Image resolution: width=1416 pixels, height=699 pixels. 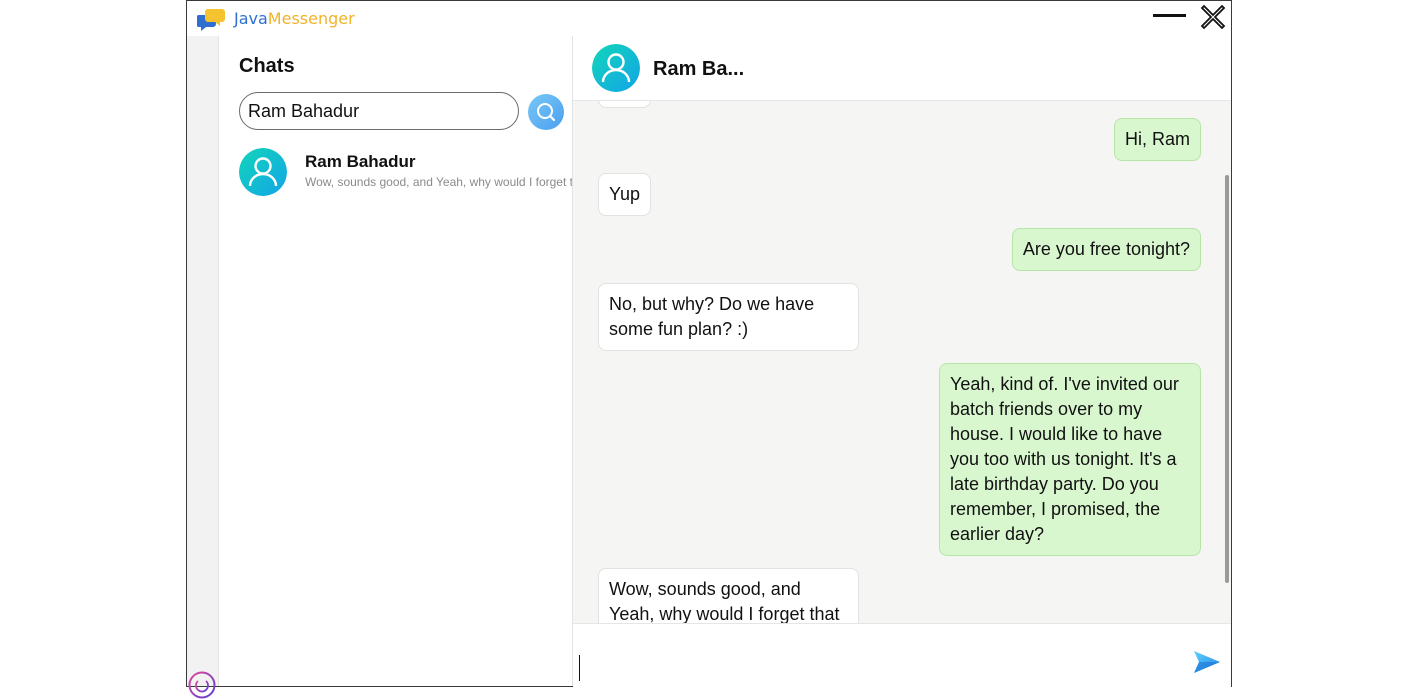 What do you see at coordinates (624, 104) in the screenshot?
I see `message-incoming` at bounding box center [624, 104].